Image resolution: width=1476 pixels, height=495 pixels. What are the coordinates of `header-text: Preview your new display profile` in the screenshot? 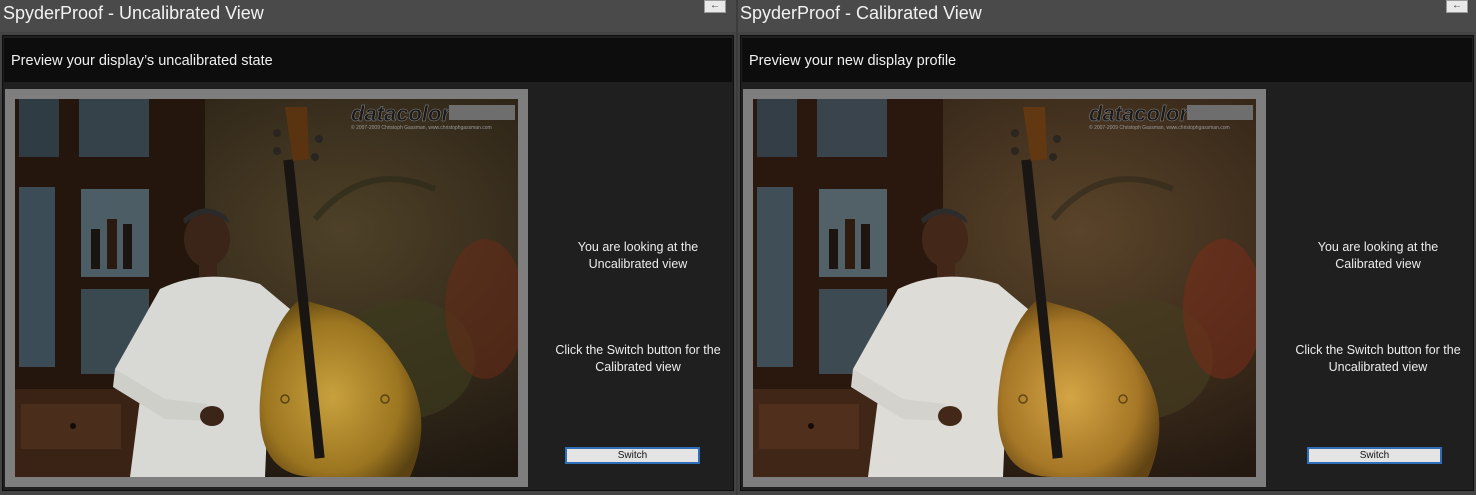 It's located at (853, 61).